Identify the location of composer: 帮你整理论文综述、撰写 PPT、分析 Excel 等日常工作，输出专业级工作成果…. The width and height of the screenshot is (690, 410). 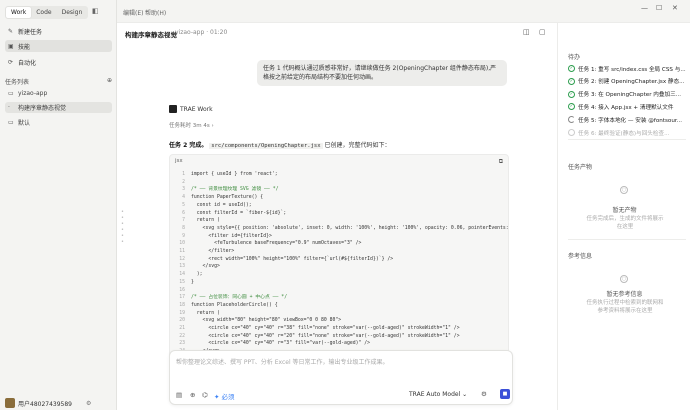
(341, 377).